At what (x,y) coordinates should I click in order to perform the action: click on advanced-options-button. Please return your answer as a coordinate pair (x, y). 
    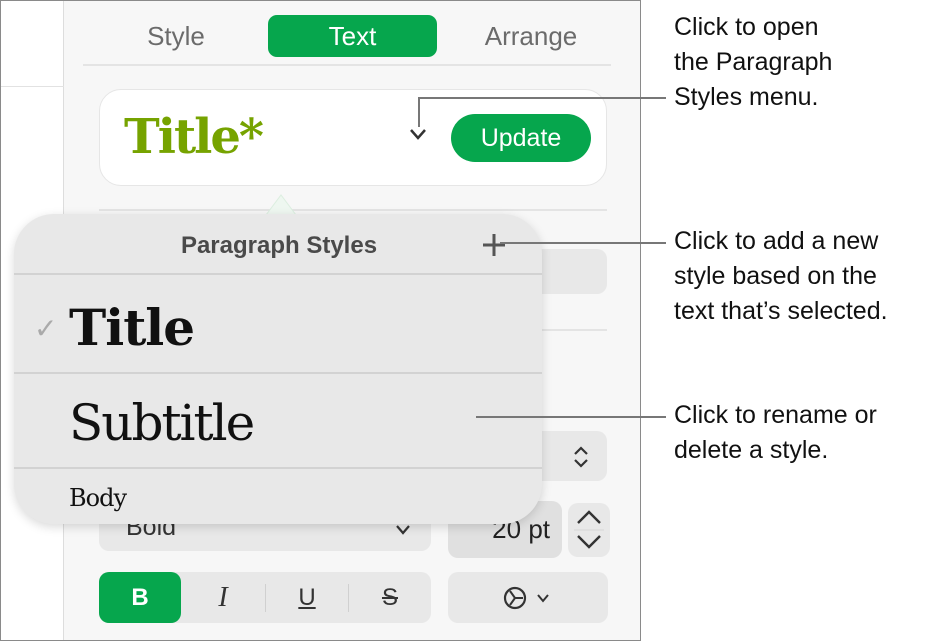
    Looking at the image, I should click on (528, 597).